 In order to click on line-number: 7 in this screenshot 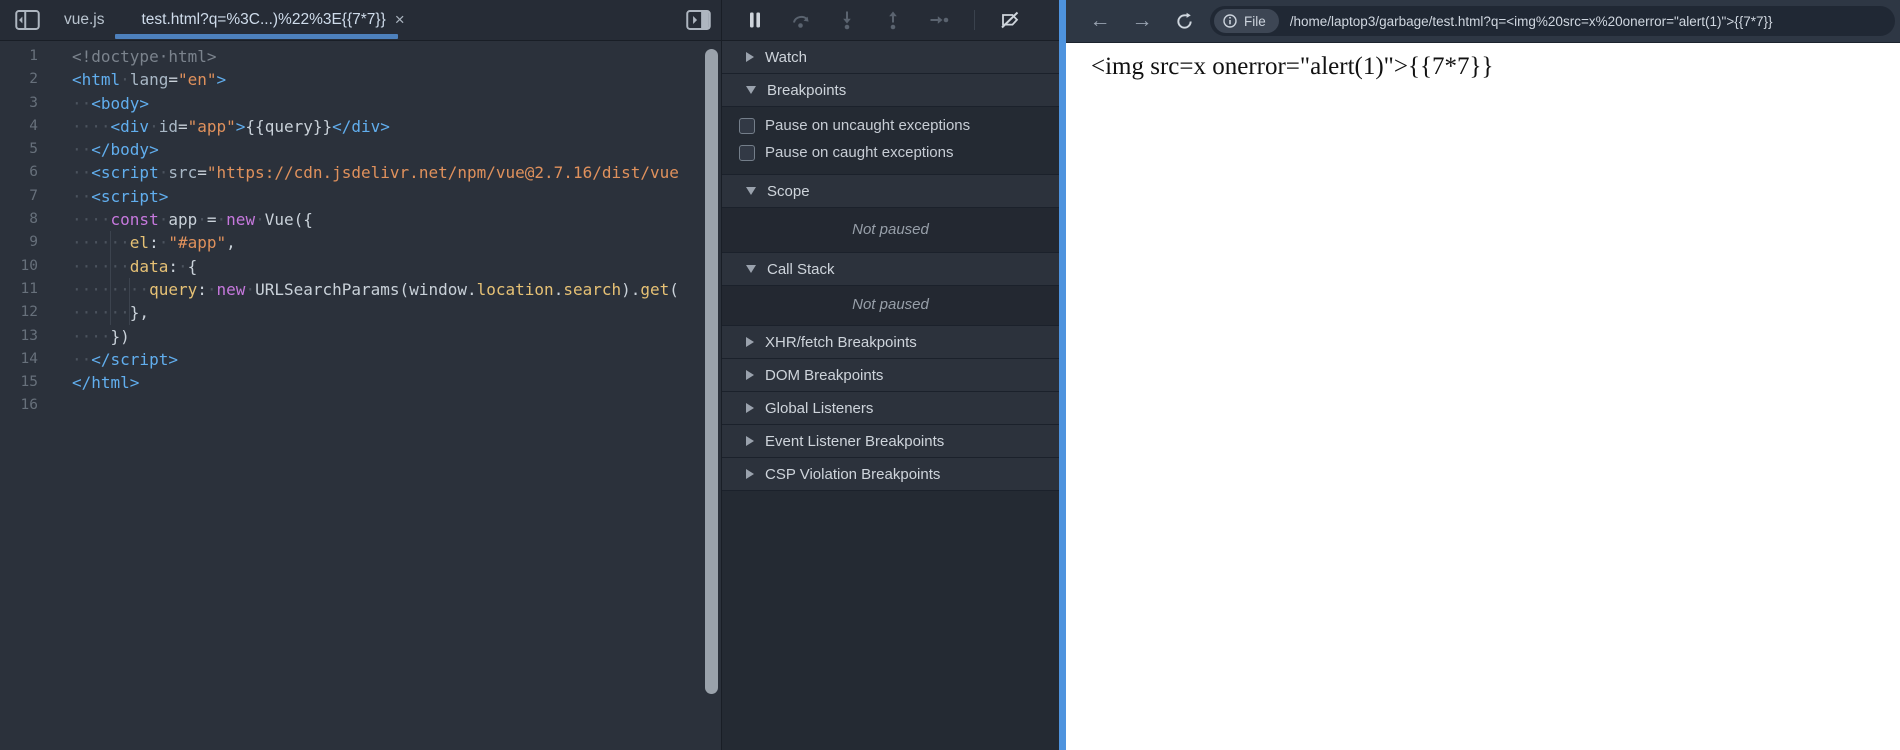, I will do `click(19, 196)`.